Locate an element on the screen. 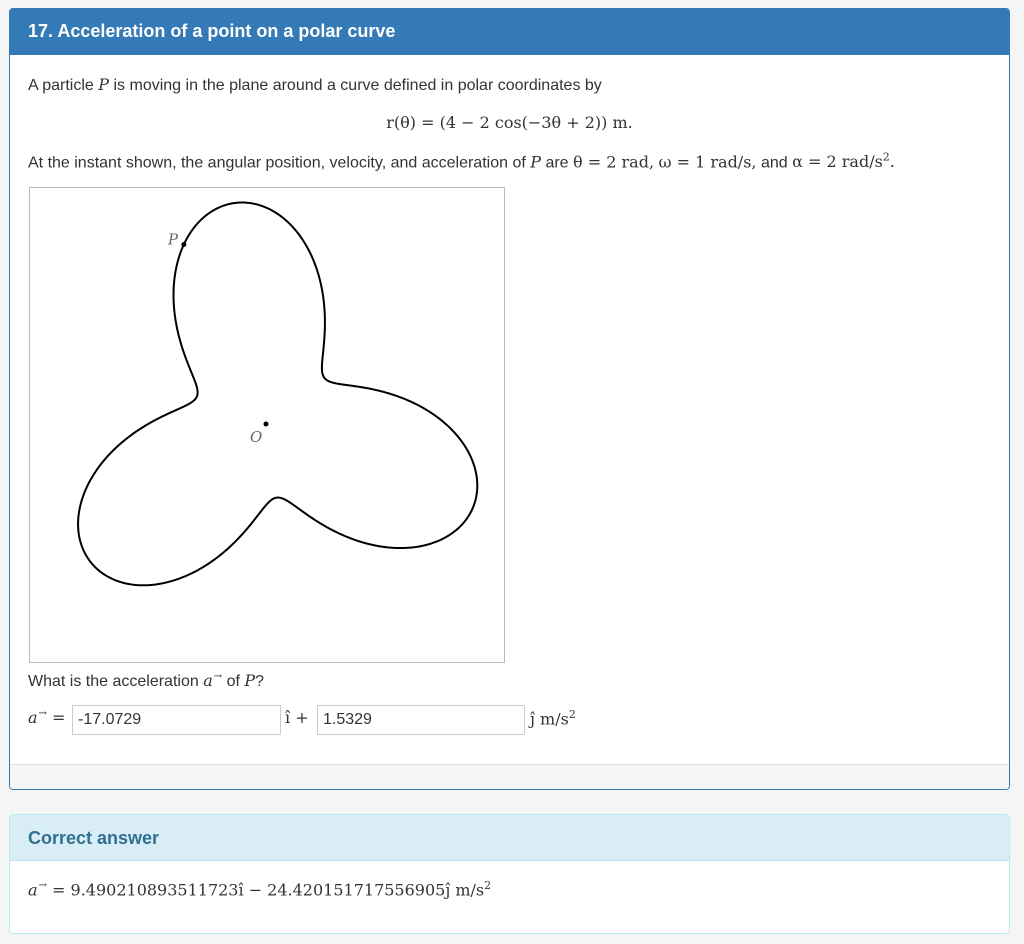  alpha-sup: 2 is located at coordinates (886, 157).